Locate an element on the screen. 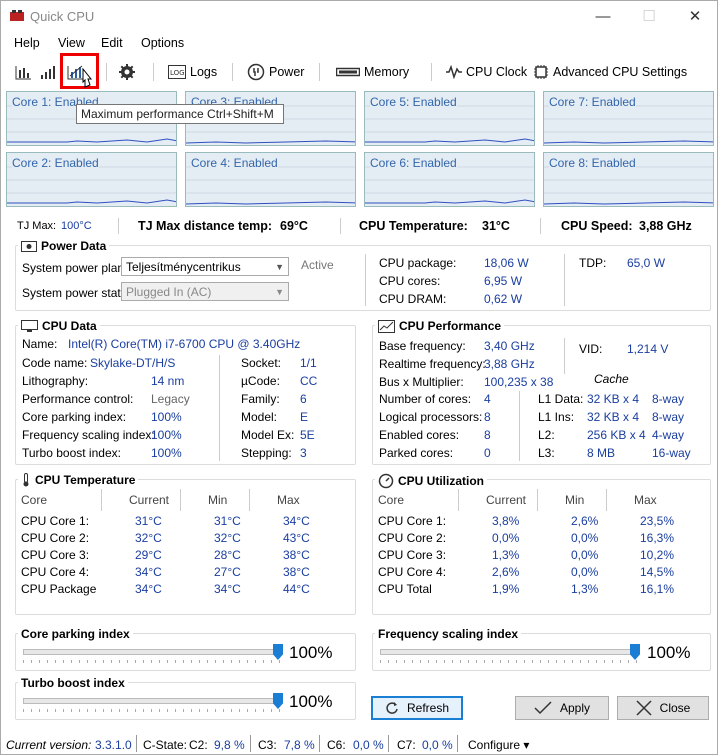 The image size is (718, 755). refresh-button: Refresh is located at coordinates (417, 708).